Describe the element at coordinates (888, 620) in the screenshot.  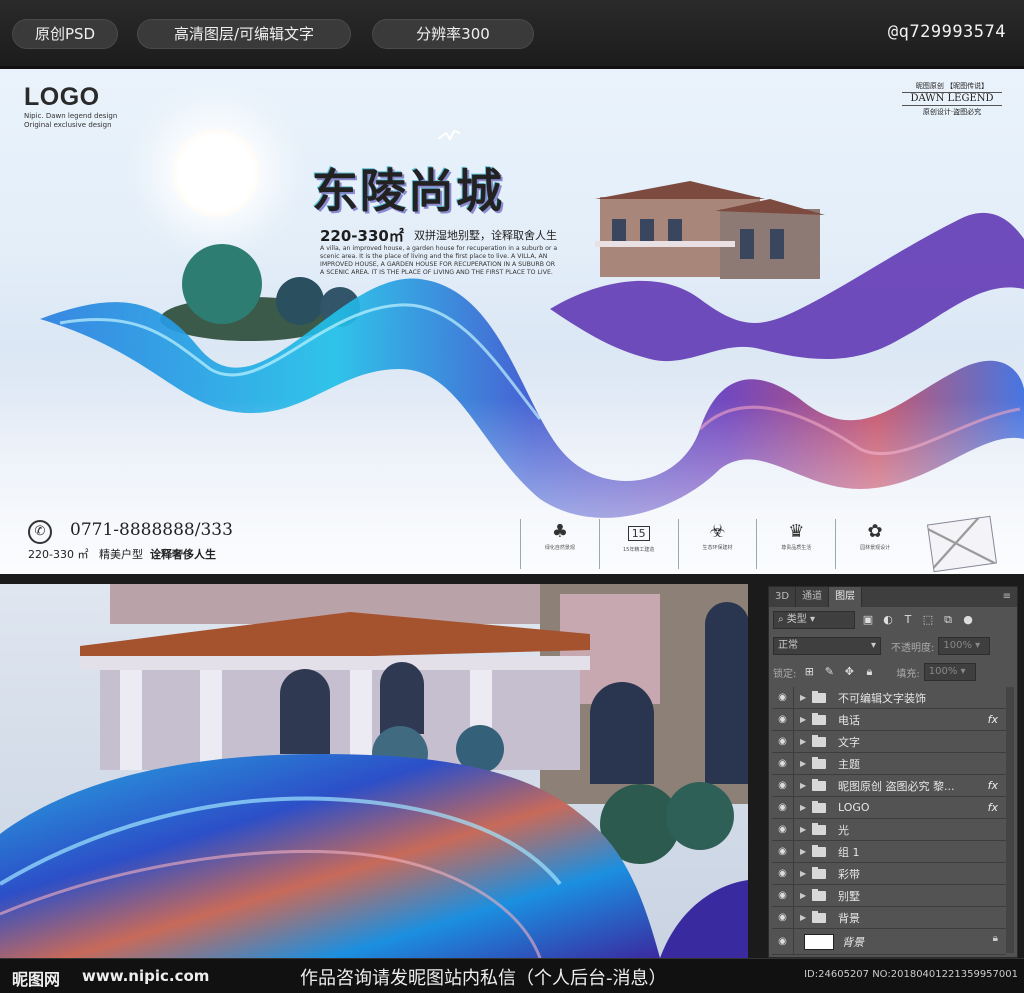
I see `adjustment-filter-icon: ◐` at that location.